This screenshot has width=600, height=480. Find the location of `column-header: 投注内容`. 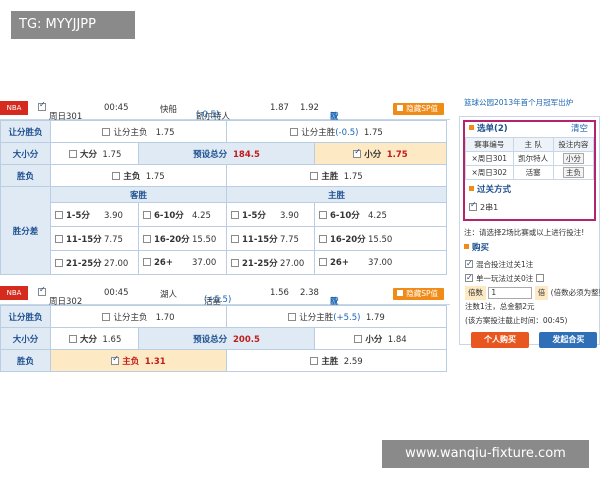

column-header: 投注内容 is located at coordinates (573, 144).